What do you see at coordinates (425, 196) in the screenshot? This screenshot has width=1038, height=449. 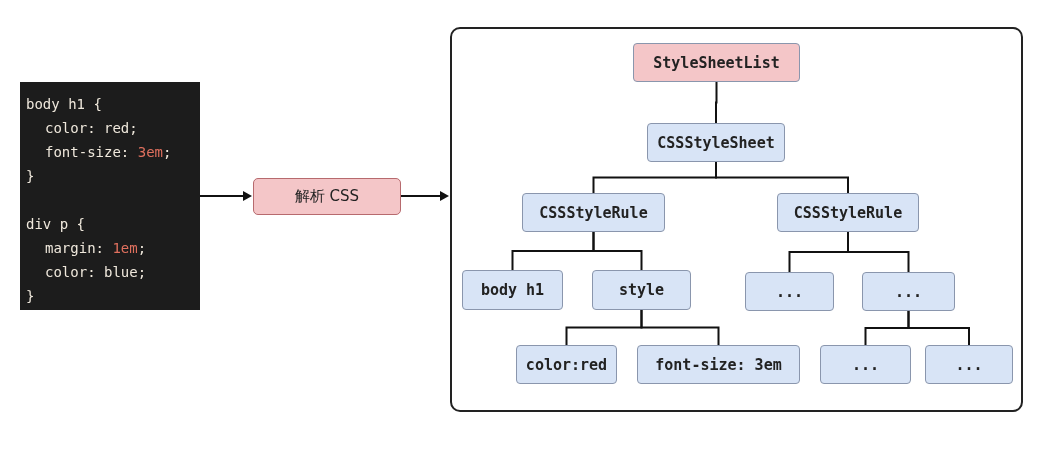 I see `arrow` at bounding box center [425, 196].